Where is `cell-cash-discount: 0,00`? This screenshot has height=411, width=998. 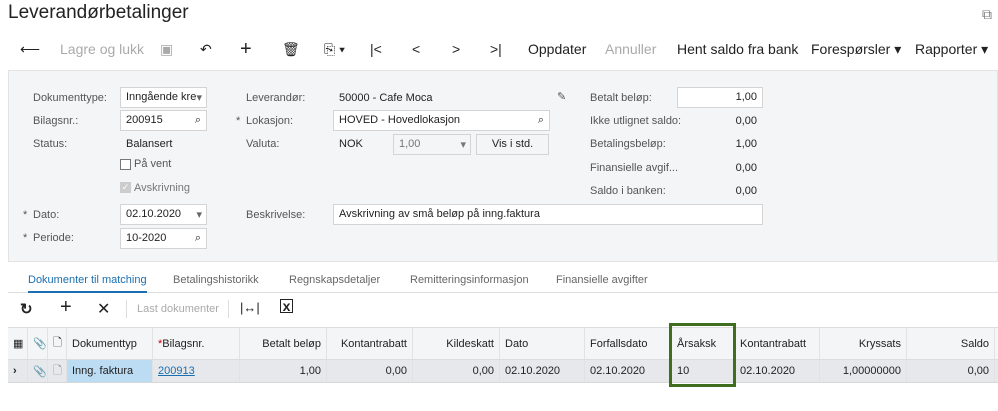 cell-cash-discount: 0,00 is located at coordinates (370, 371).